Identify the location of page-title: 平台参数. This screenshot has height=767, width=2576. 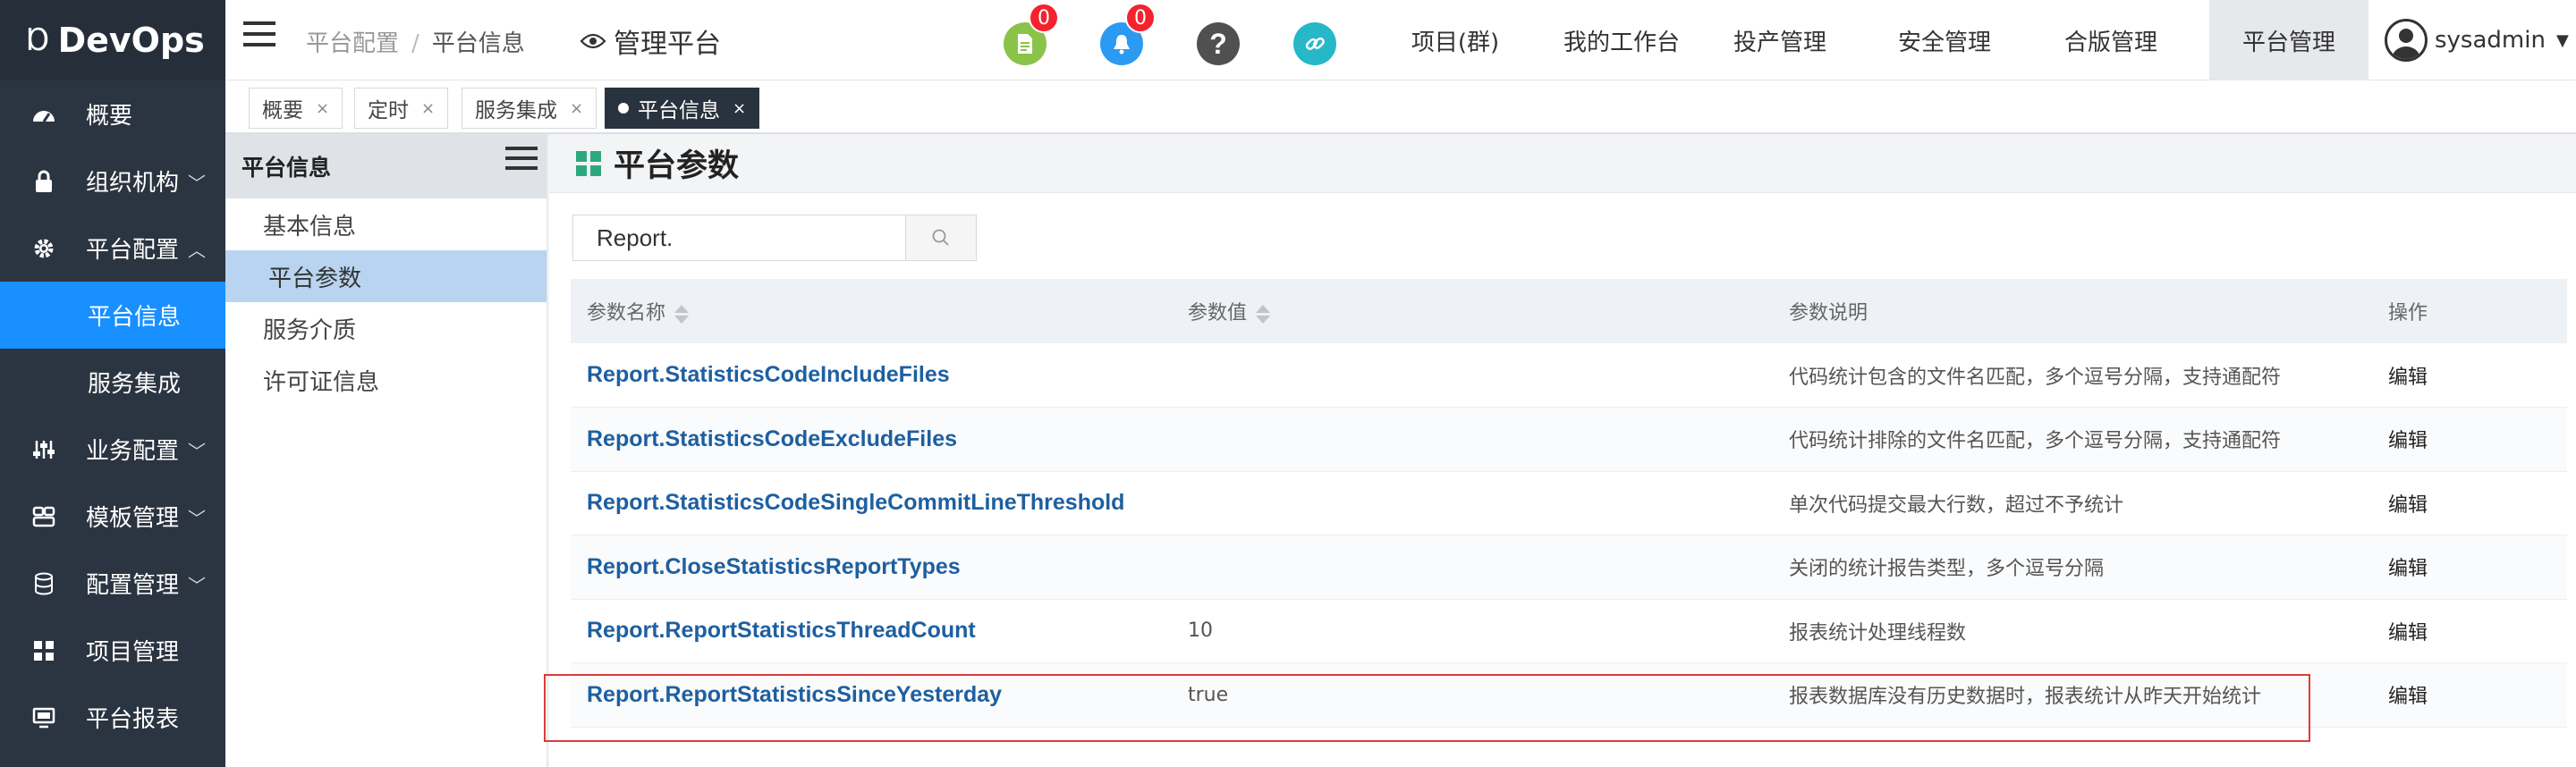
(677, 166).